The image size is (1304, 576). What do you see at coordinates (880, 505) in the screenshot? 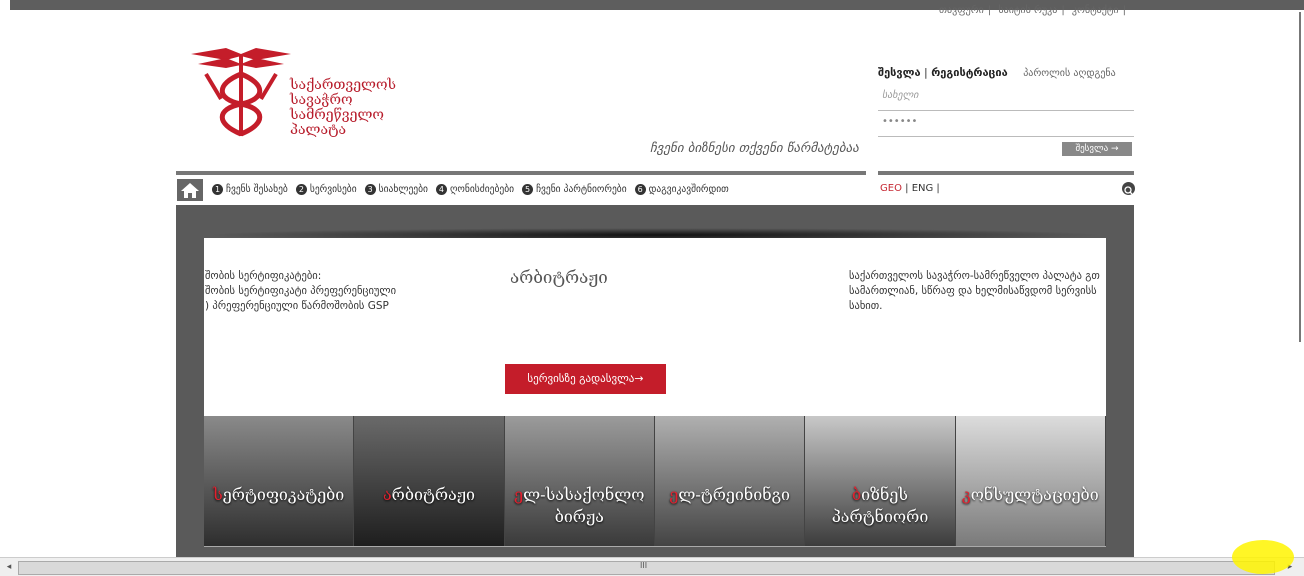
I see `tile-label: ბიზნეს პარტნიორი` at bounding box center [880, 505].